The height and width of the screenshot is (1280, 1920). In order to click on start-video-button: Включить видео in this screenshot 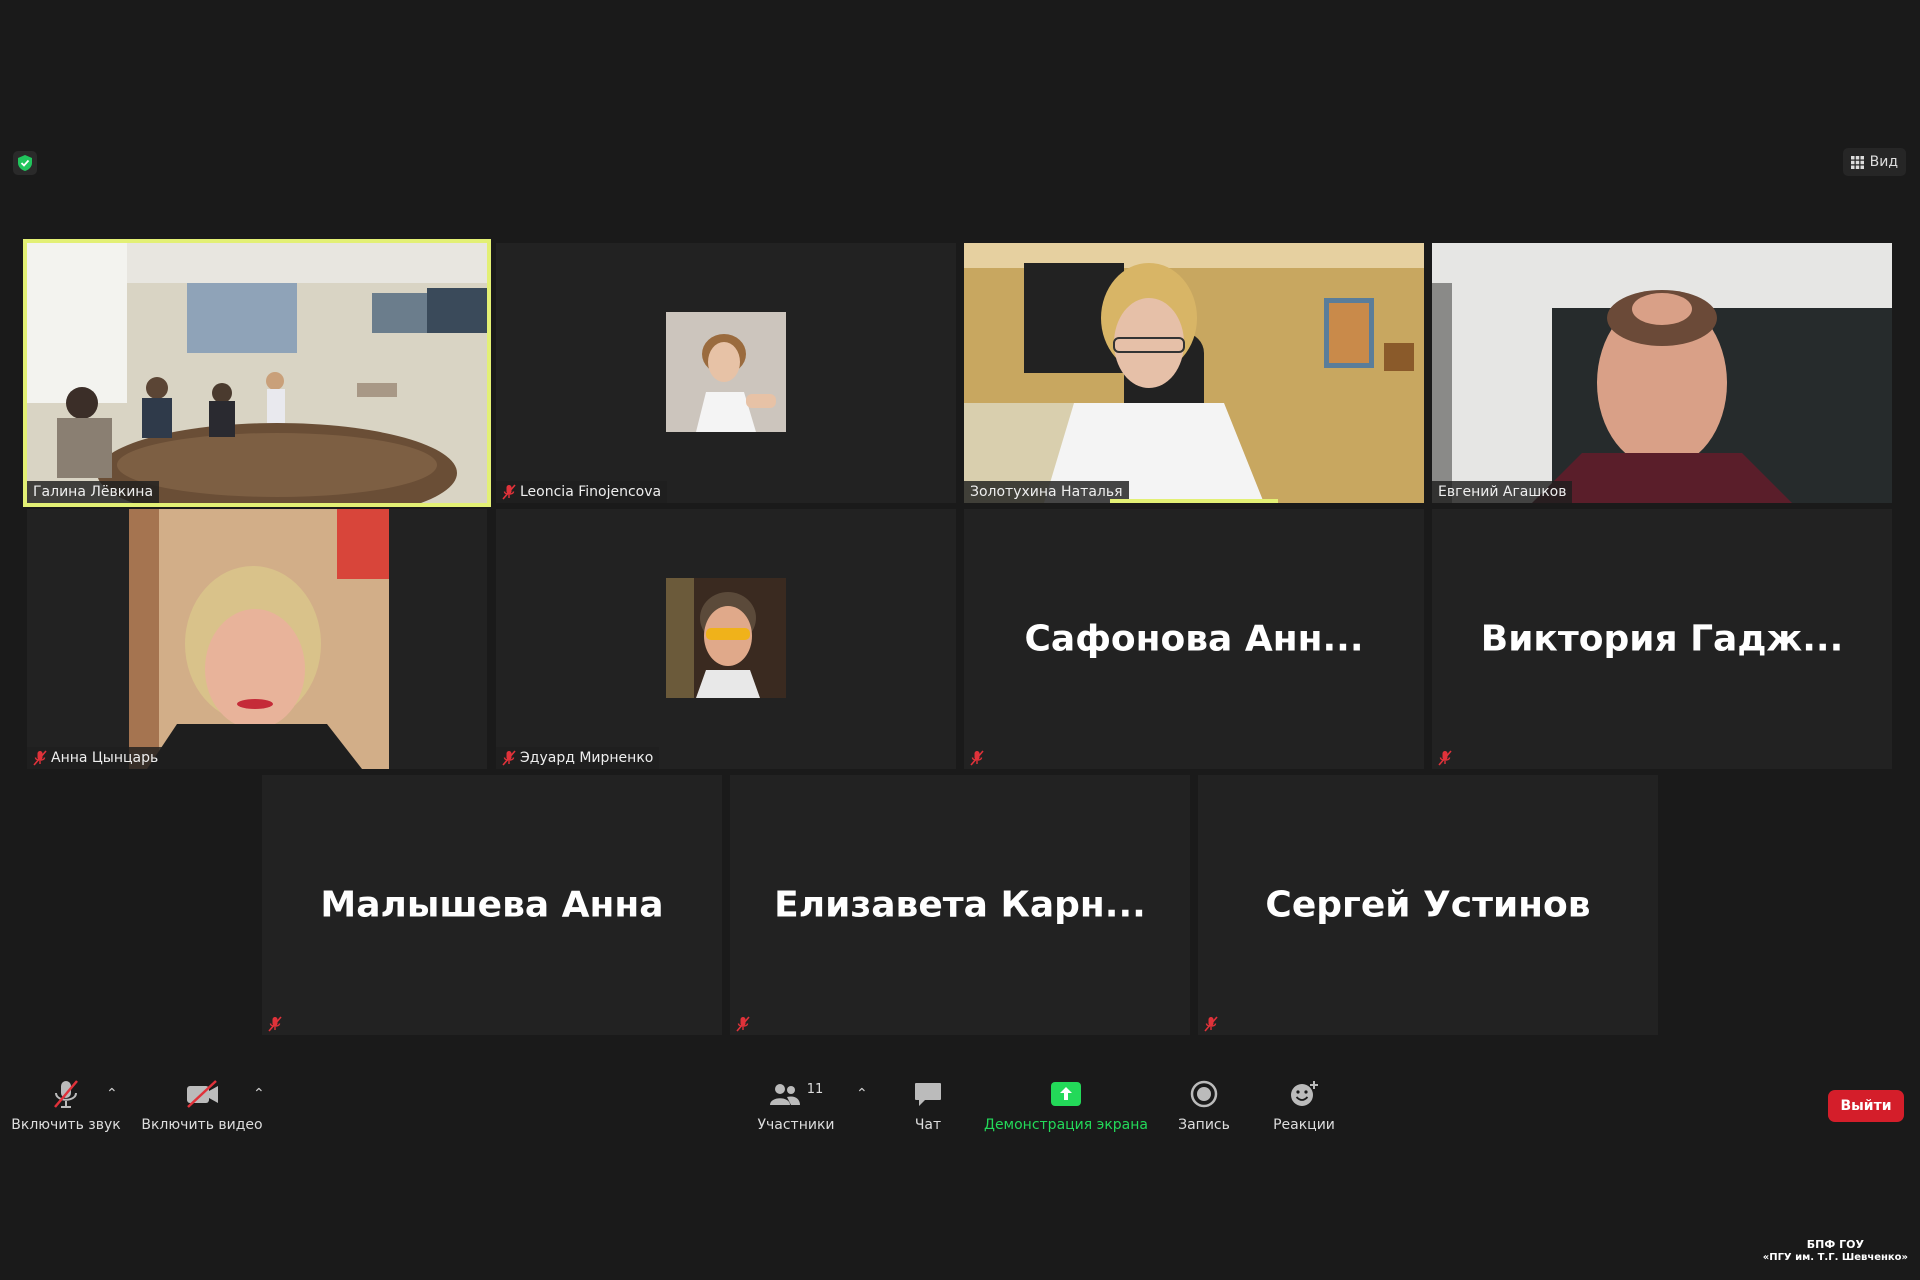, I will do `click(202, 1104)`.